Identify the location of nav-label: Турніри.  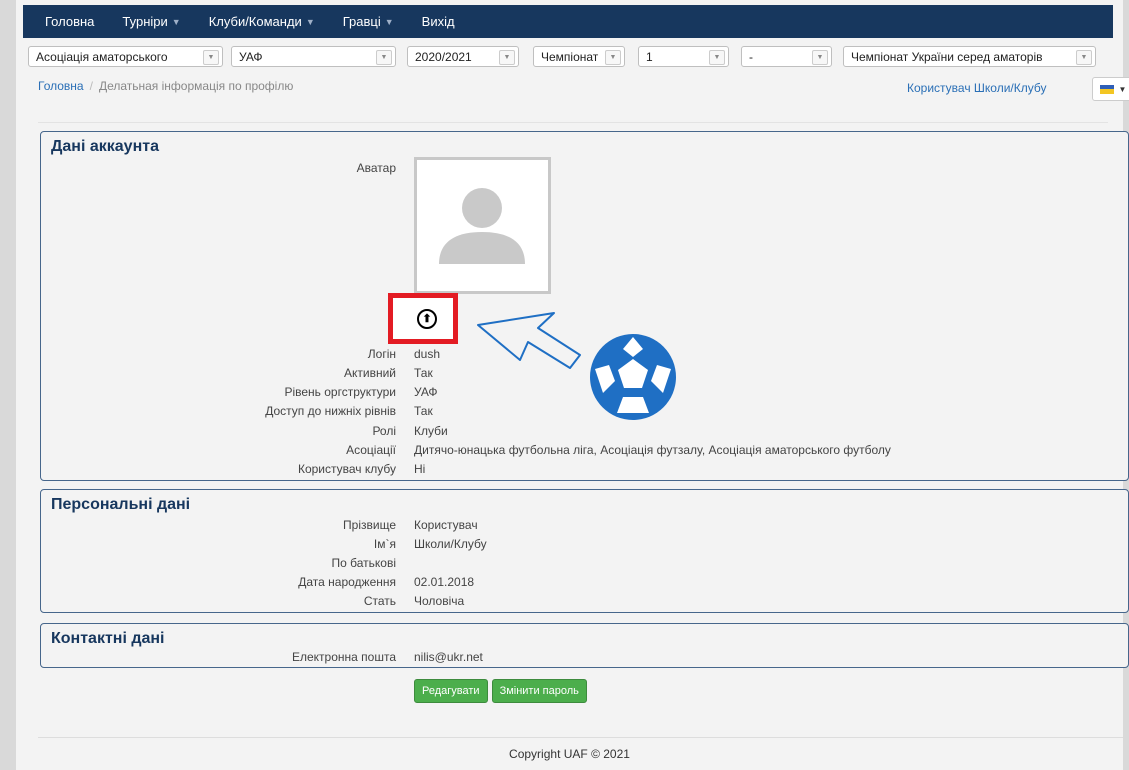
(145, 21).